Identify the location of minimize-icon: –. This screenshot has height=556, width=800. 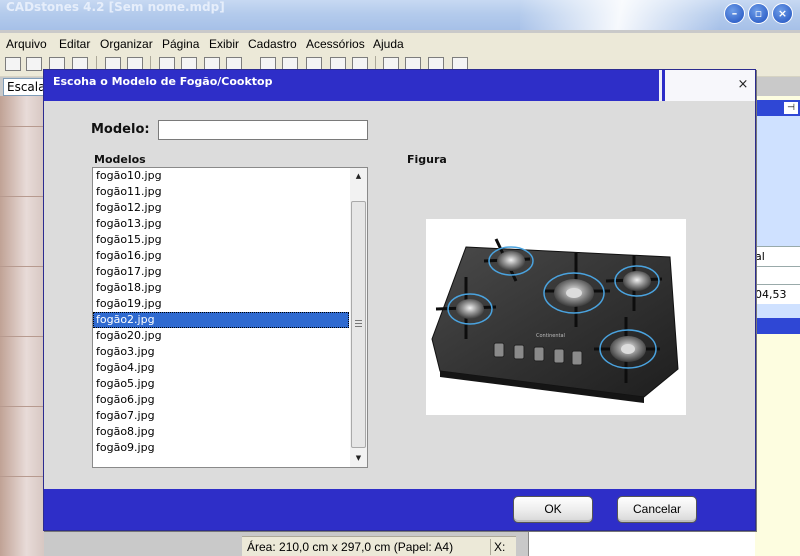
(734, 13).